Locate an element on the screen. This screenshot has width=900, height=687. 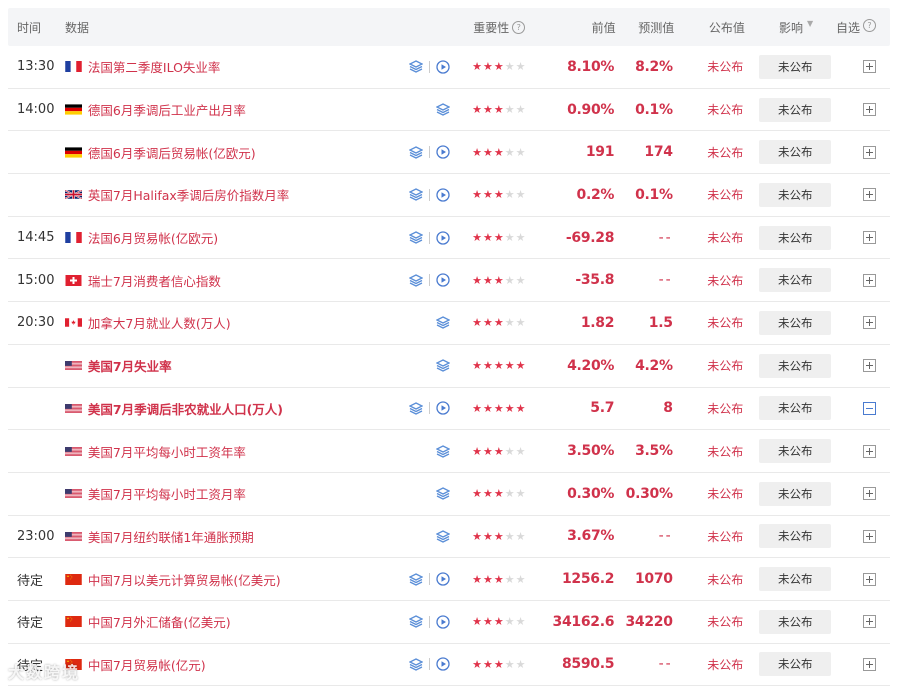
table-row: 待定 中国7月贸易帐(亿元) ★ ★ ★ ★ ★ 8590.5 -- 未公布 未公布 is located at coordinates (449, 665).